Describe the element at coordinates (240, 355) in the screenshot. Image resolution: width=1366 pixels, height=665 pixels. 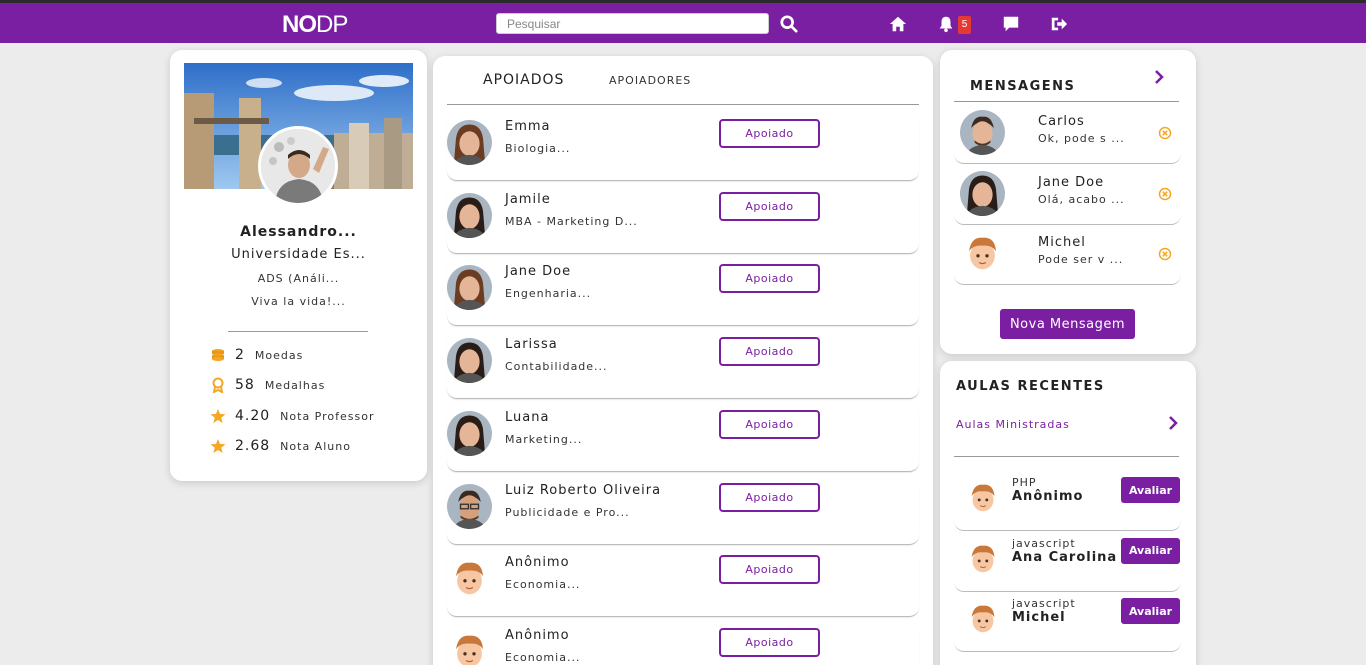
I see `coins-value: 2` at that location.